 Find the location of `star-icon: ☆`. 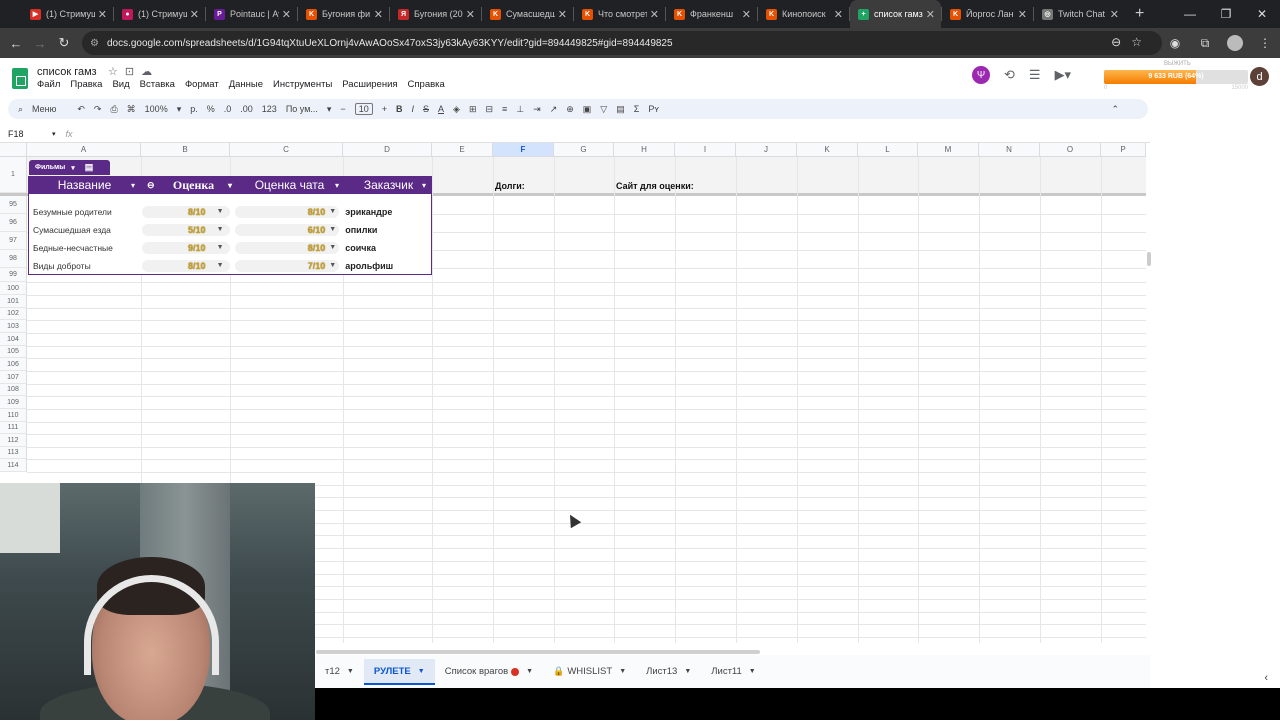

star-icon: ☆ is located at coordinates (116, 72).